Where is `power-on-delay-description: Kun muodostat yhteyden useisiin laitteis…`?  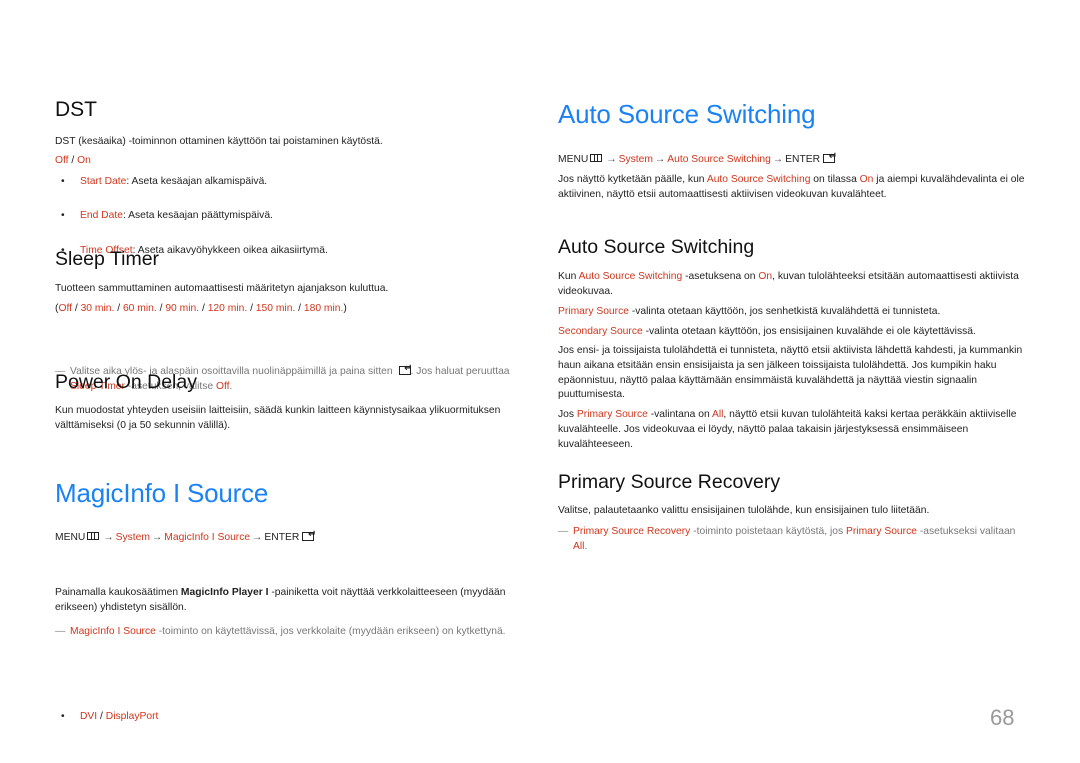 power-on-delay-description: Kun muodostat yhteyden useisiin laitteis… is located at coordinates (278, 418).